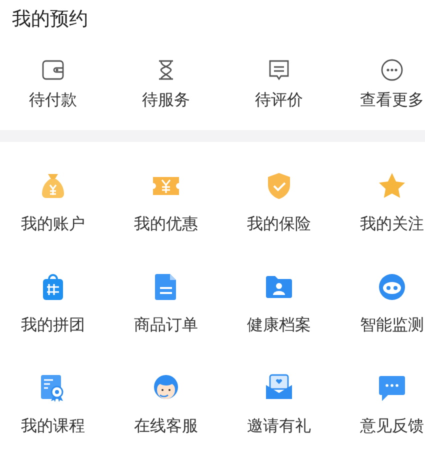 The height and width of the screenshot is (468, 425). What do you see at coordinates (53, 94) in the screenshot?
I see `order-status-item: 待付款` at bounding box center [53, 94].